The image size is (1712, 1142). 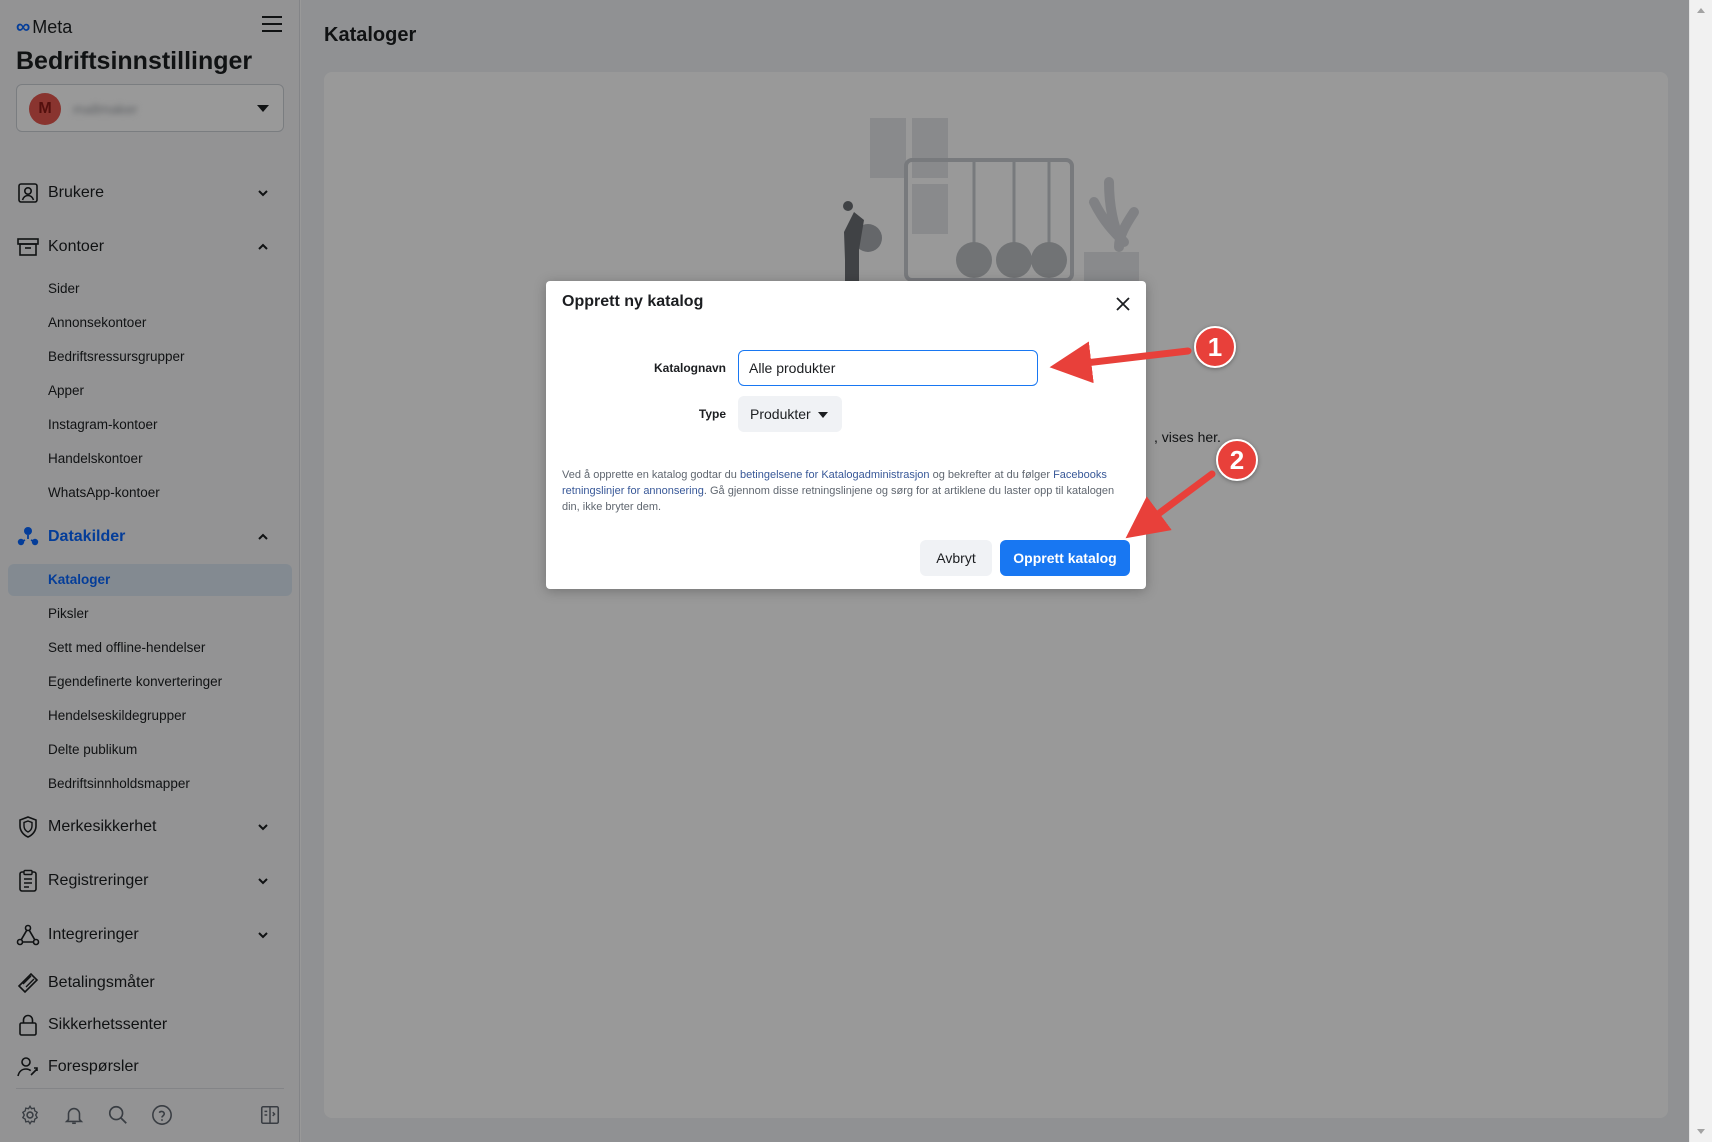 What do you see at coordinates (712, 414) in the screenshot?
I see `type-label: Type` at bounding box center [712, 414].